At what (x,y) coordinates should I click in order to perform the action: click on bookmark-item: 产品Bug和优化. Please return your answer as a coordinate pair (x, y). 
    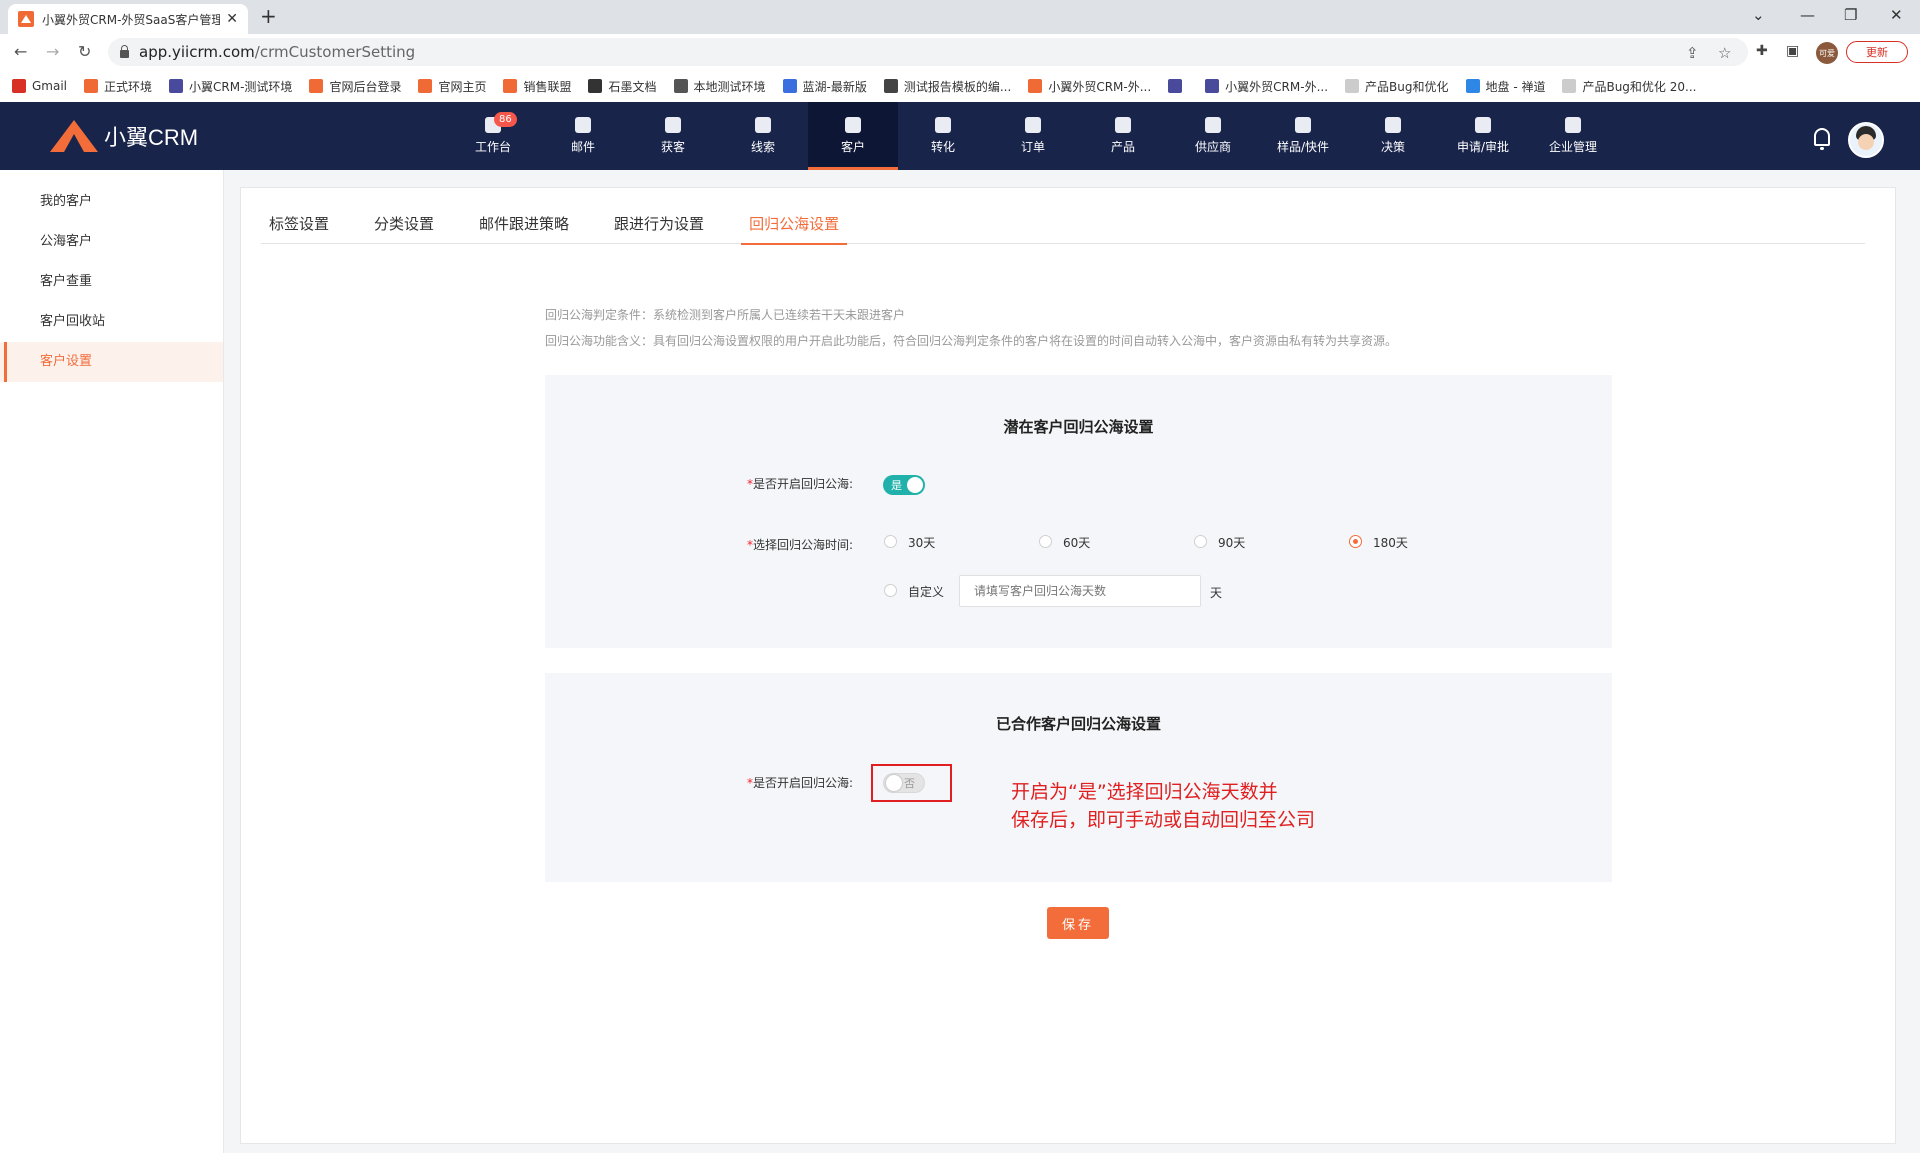
    Looking at the image, I should click on (1397, 86).